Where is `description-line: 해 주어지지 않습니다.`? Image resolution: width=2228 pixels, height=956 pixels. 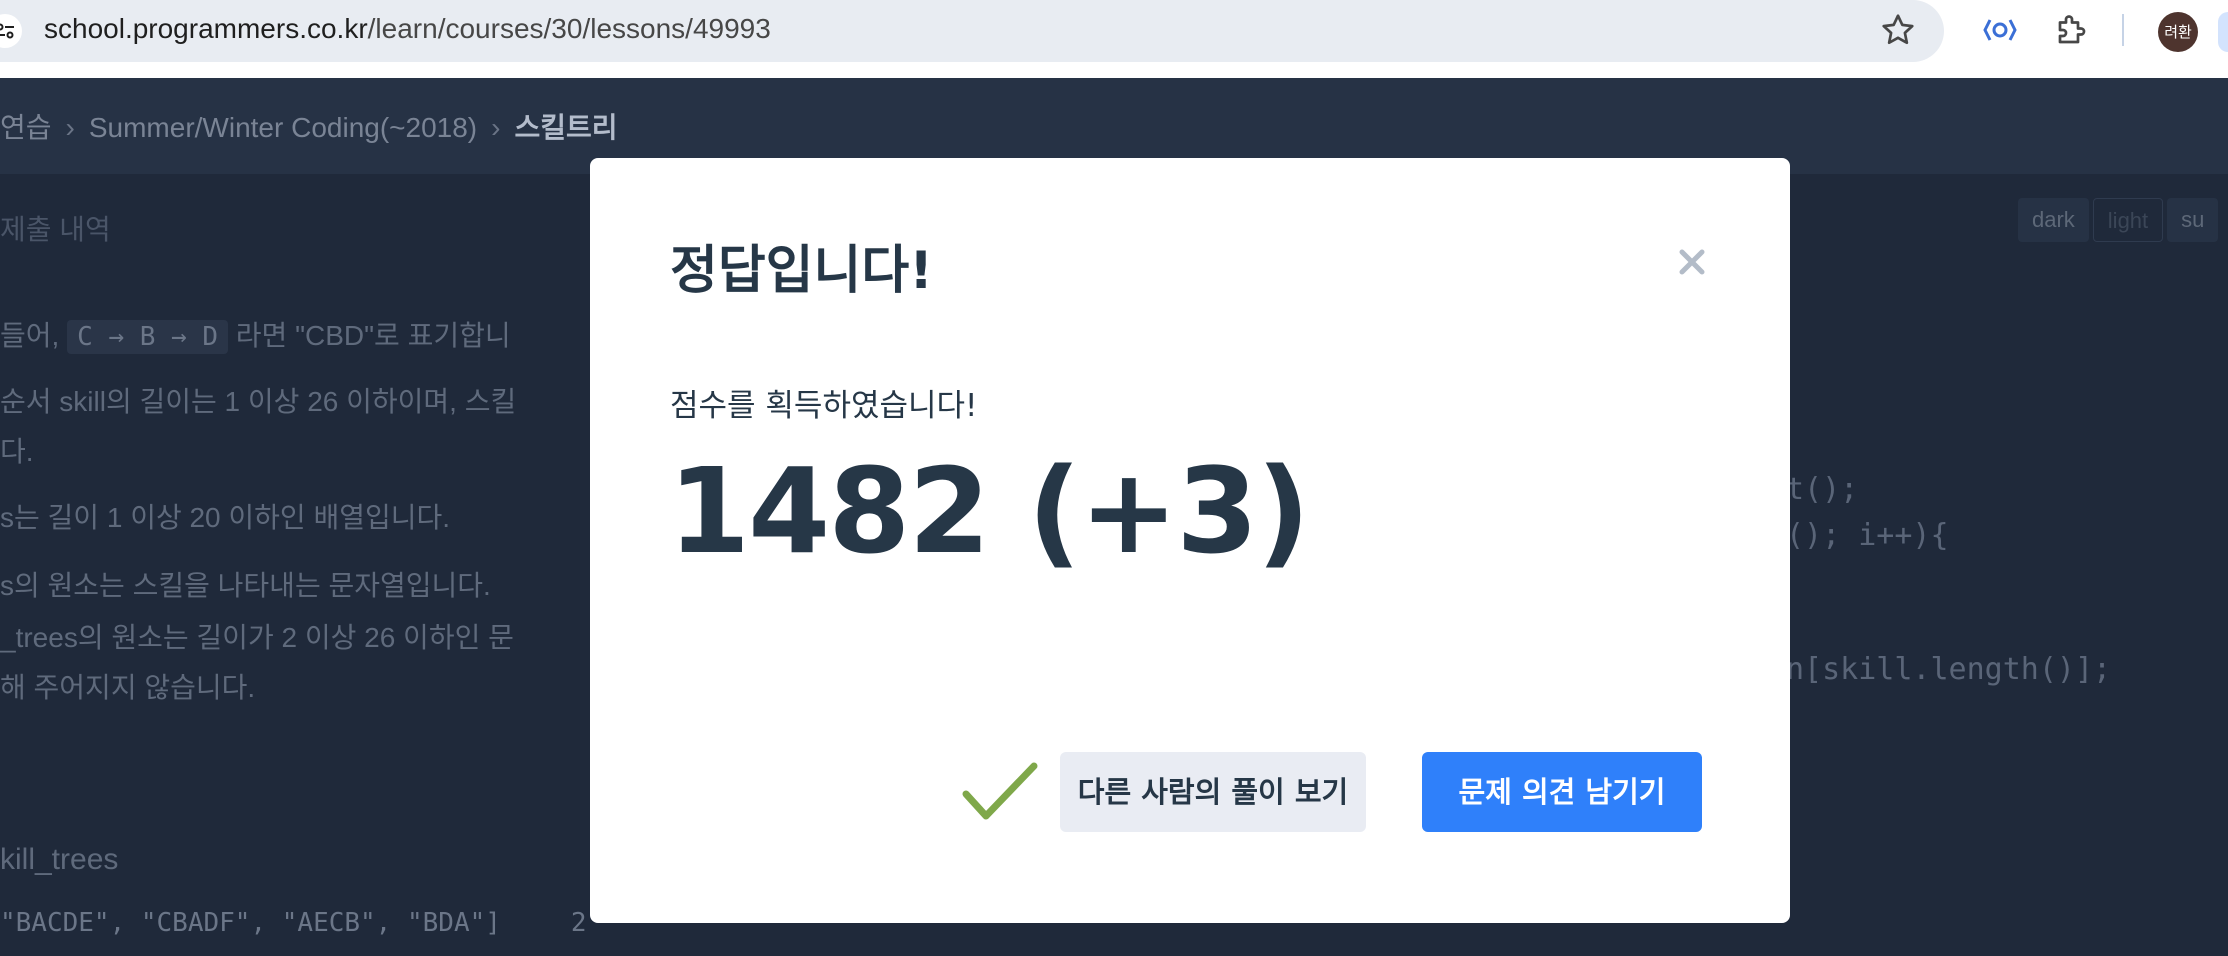
description-line: 해 주어지지 않습니다. is located at coordinates (128, 687).